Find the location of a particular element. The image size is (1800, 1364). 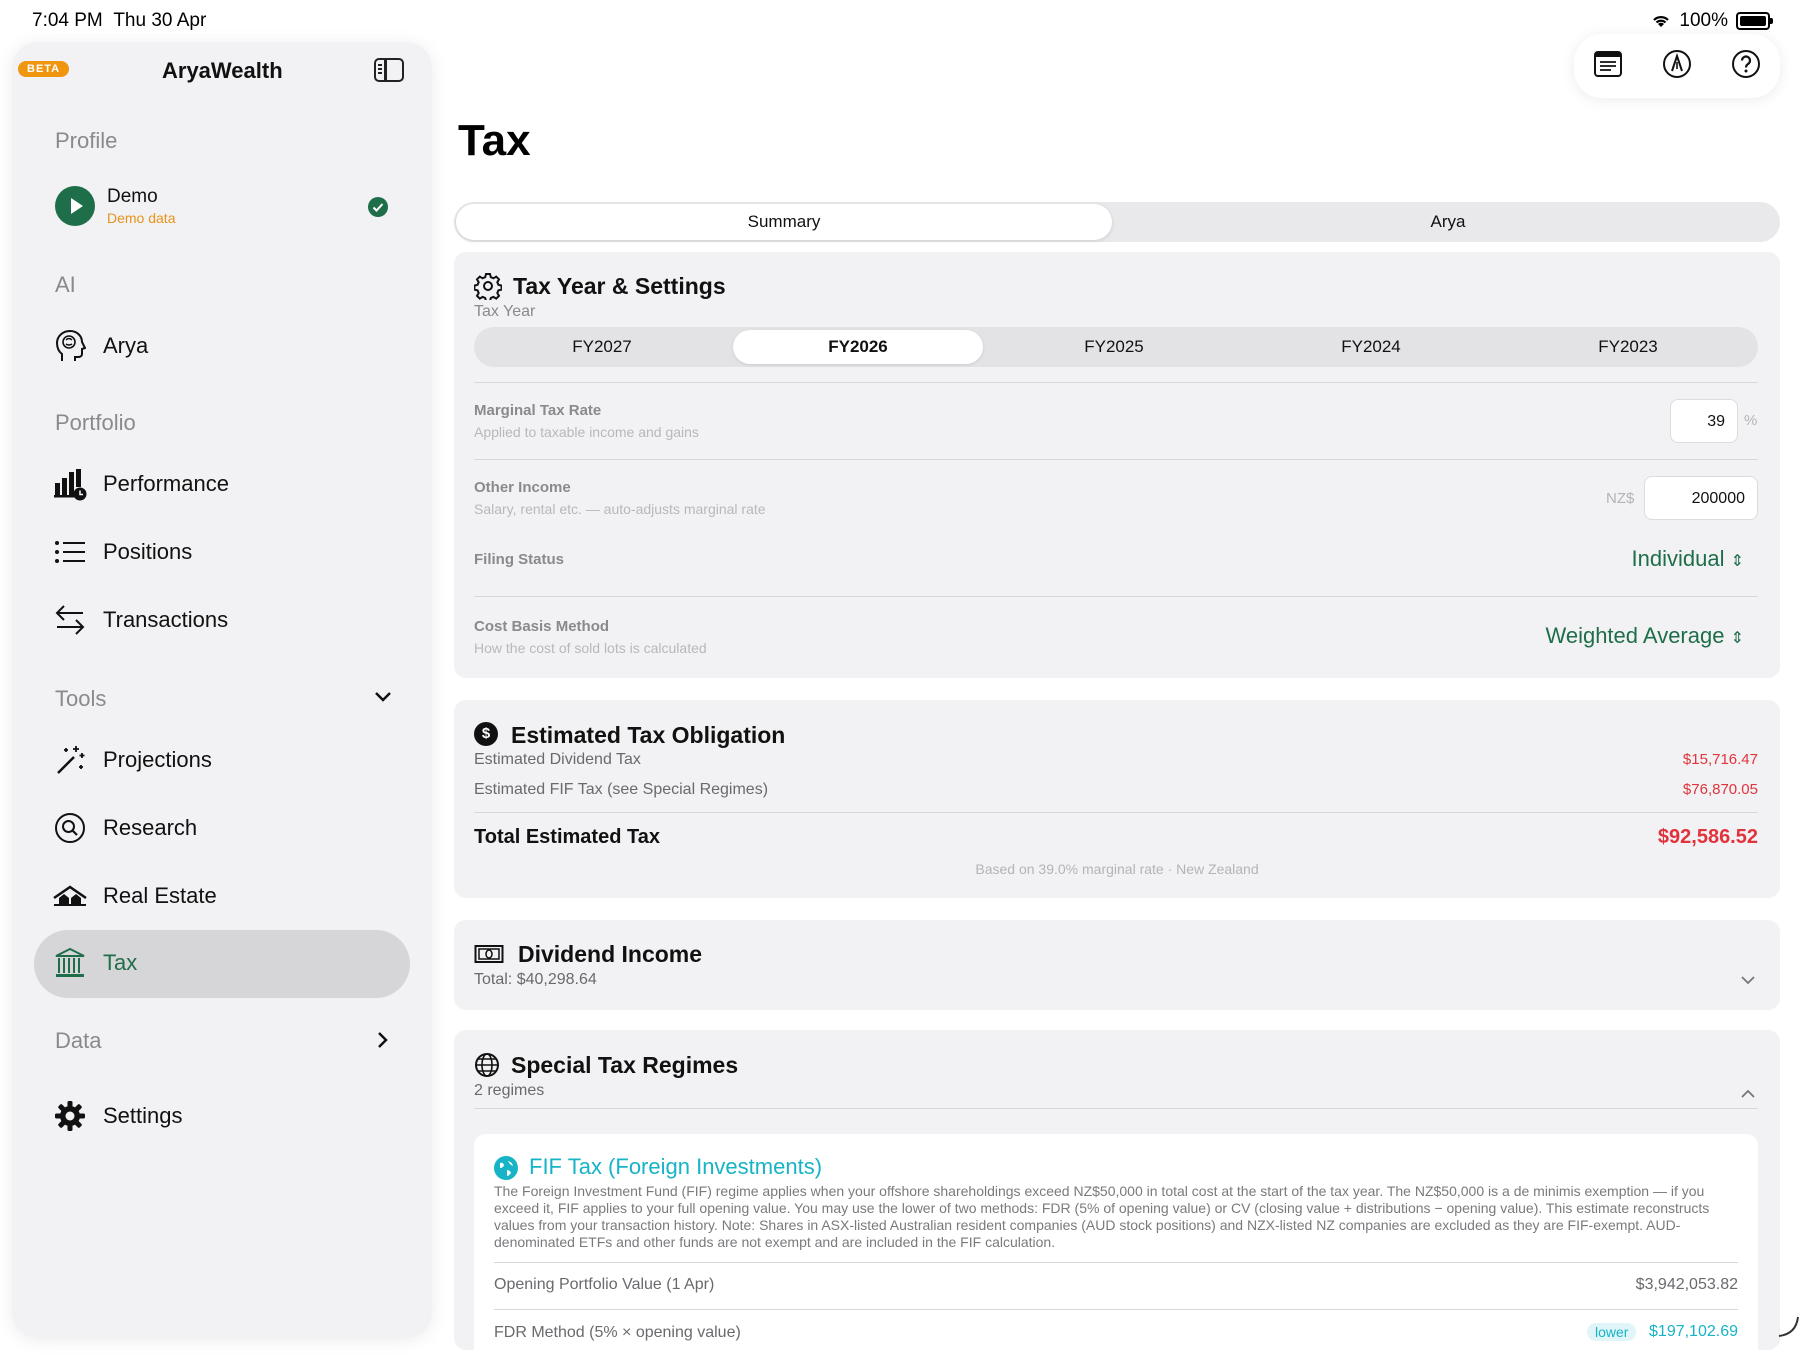

filing-status-picker: Individual ⇕ is located at coordinates (1688, 559).